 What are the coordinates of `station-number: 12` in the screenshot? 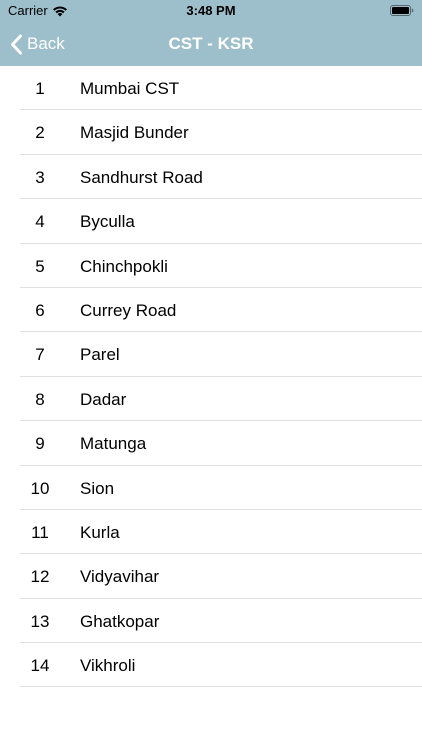 It's located at (40, 577).